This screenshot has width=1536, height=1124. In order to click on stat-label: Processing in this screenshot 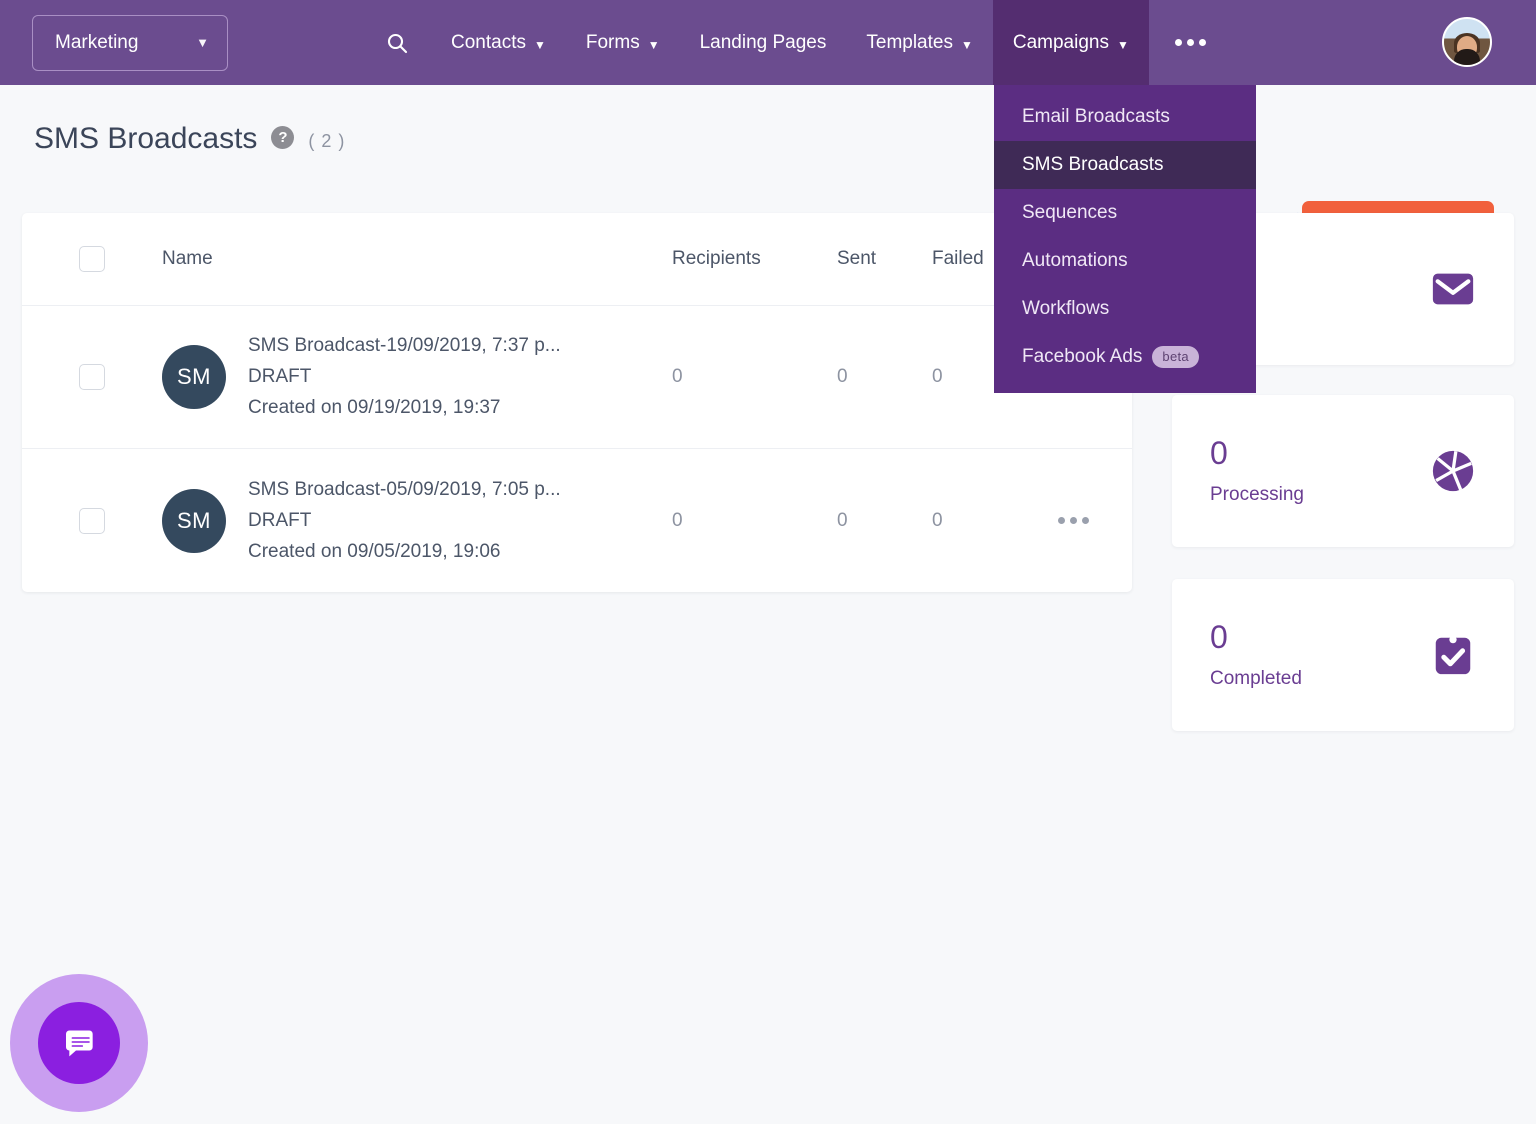, I will do `click(1257, 494)`.